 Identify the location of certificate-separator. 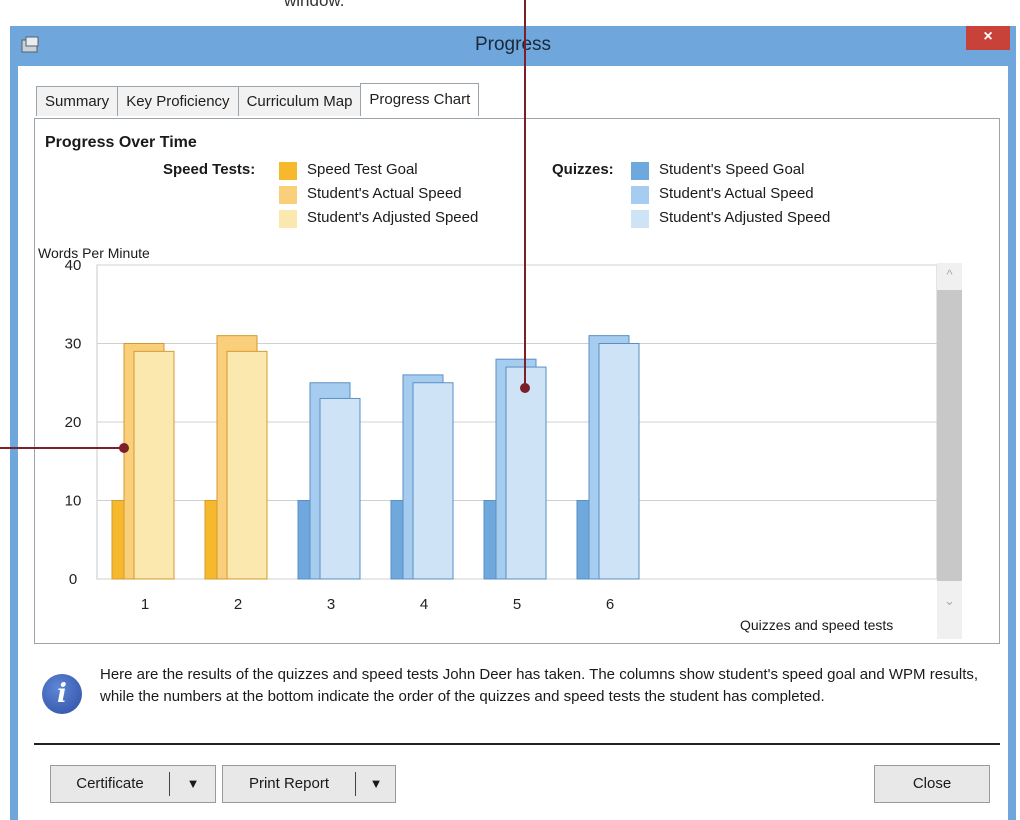
(169, 784).